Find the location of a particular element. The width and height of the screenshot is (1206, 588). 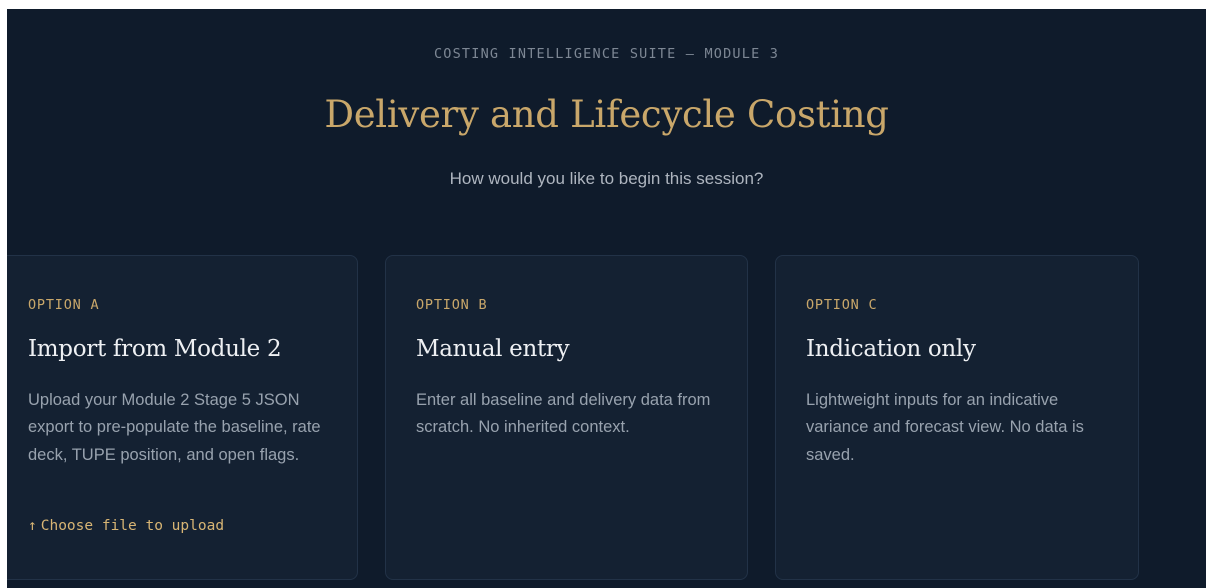

option-title: Manual entry is located at coordinates (493, 349).